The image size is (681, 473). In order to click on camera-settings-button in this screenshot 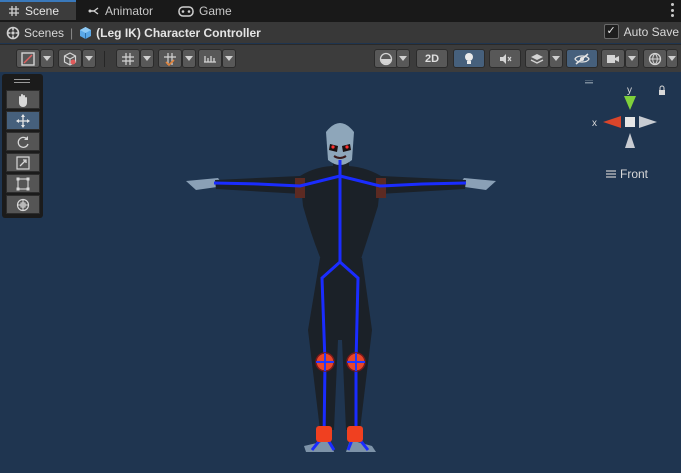, I will do `click(613, 58)`.